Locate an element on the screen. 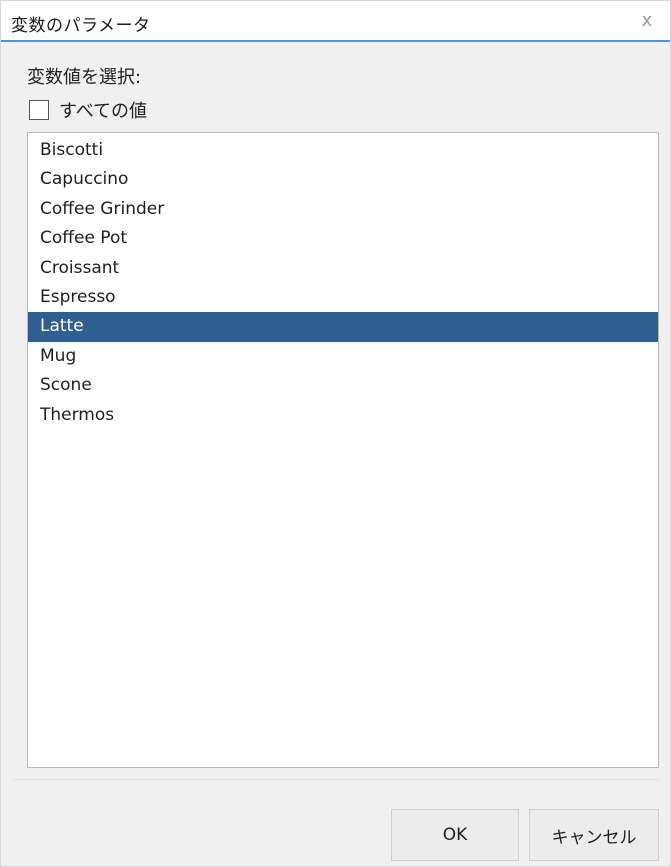 This screenshot has height=867, width=671. cancel-button: キャンセル is located at coordinates (594, 835).